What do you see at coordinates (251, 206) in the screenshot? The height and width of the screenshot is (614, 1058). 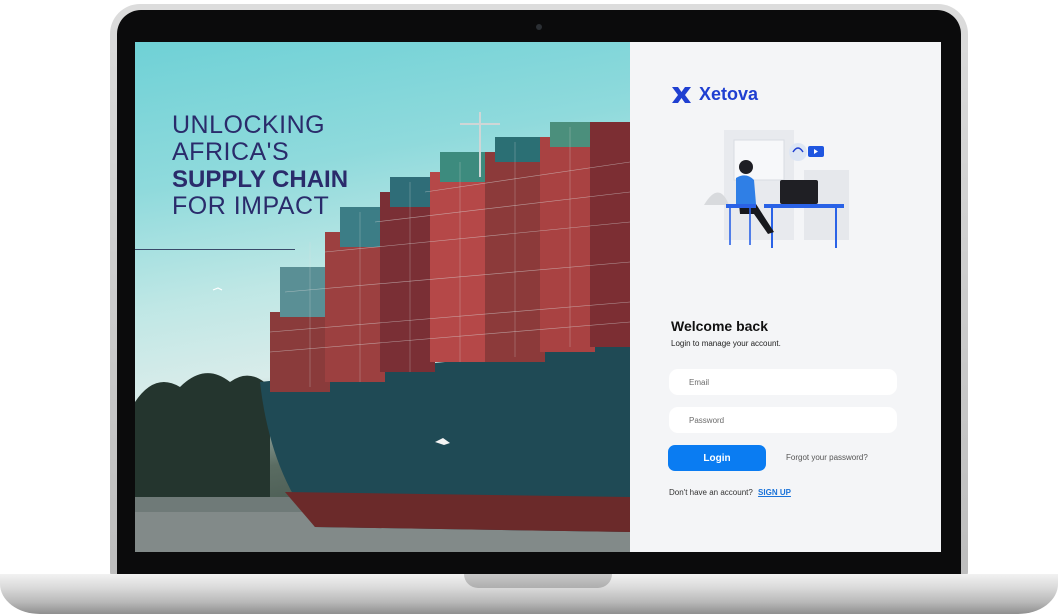 I see `hero-line-4: FOR IMPACT` at bounding box center [251, 206].